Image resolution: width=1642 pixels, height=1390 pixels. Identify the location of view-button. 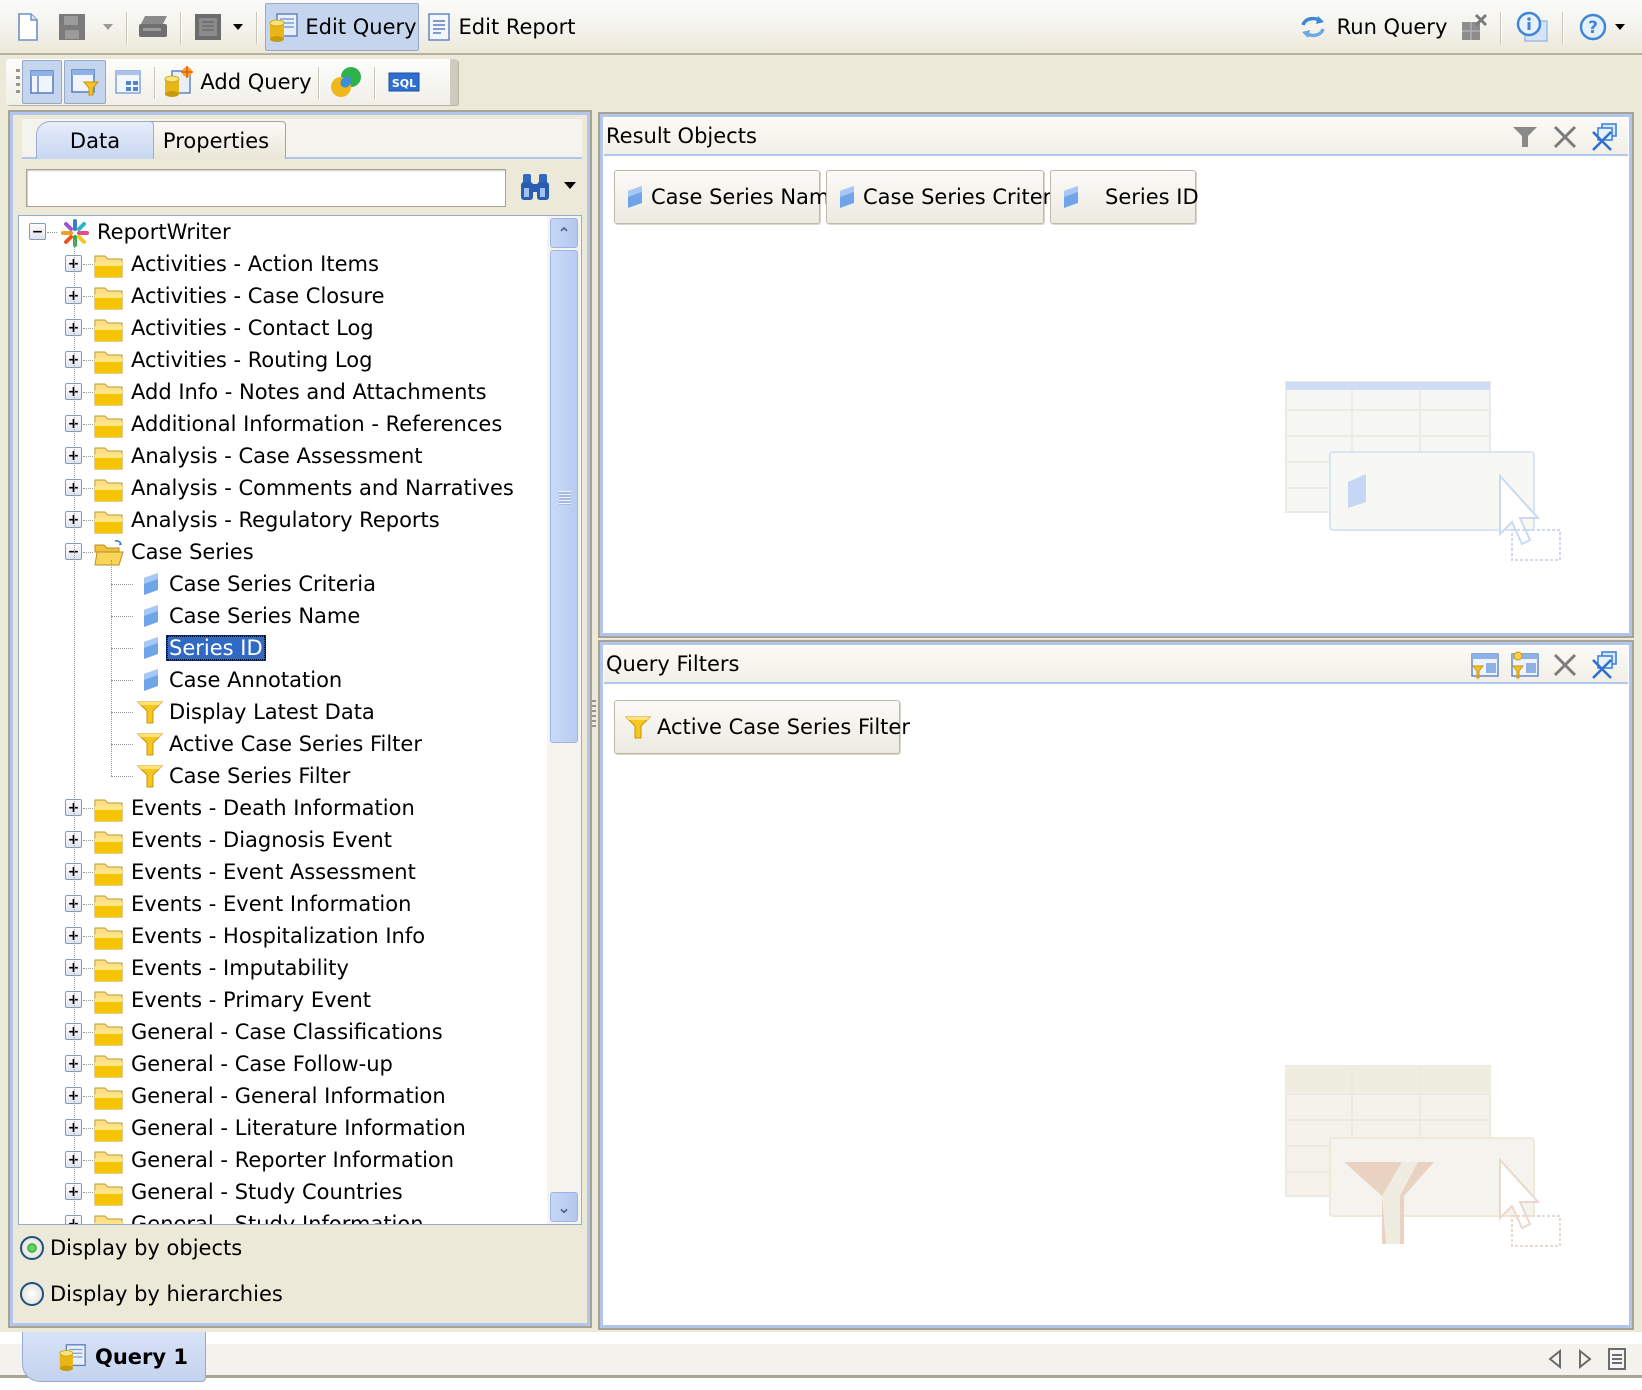
(208, 27).